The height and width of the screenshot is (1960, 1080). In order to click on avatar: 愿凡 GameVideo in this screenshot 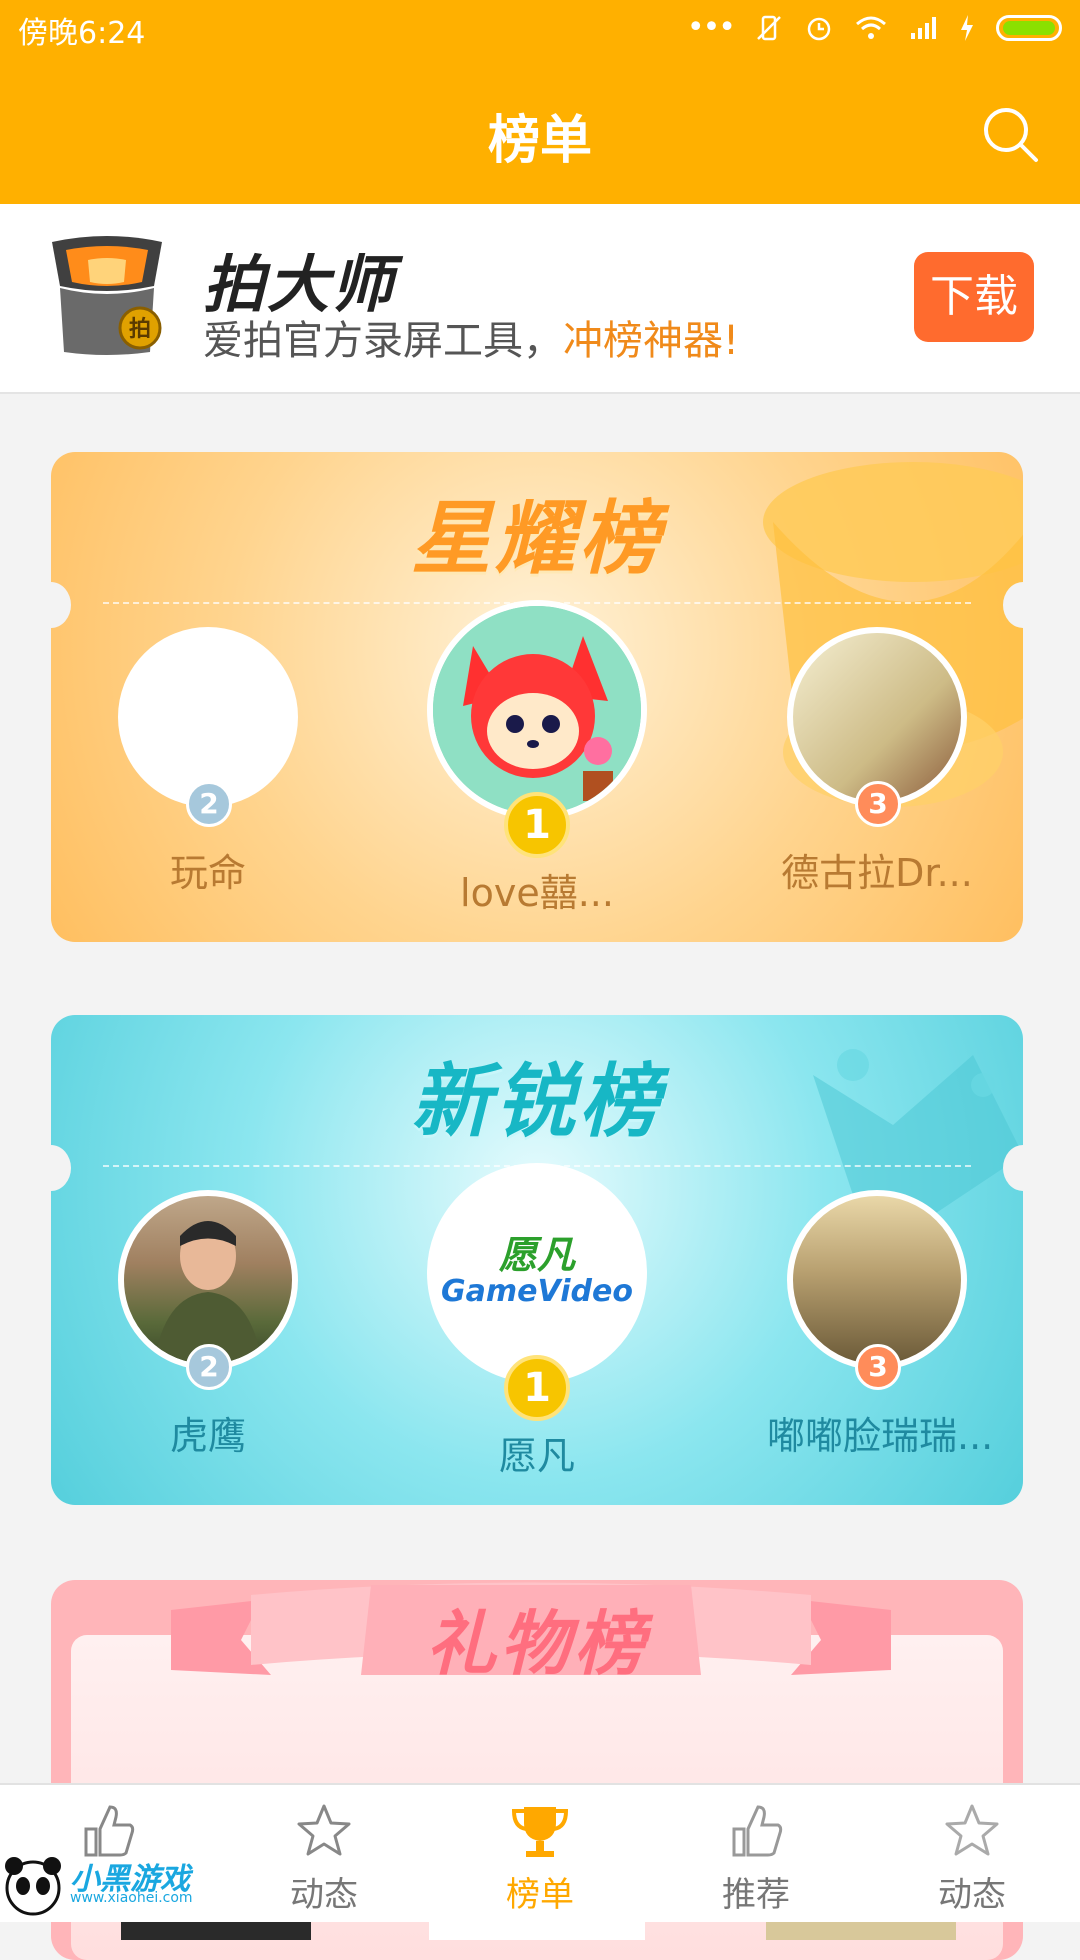, I will do `click(537, 1273)`.